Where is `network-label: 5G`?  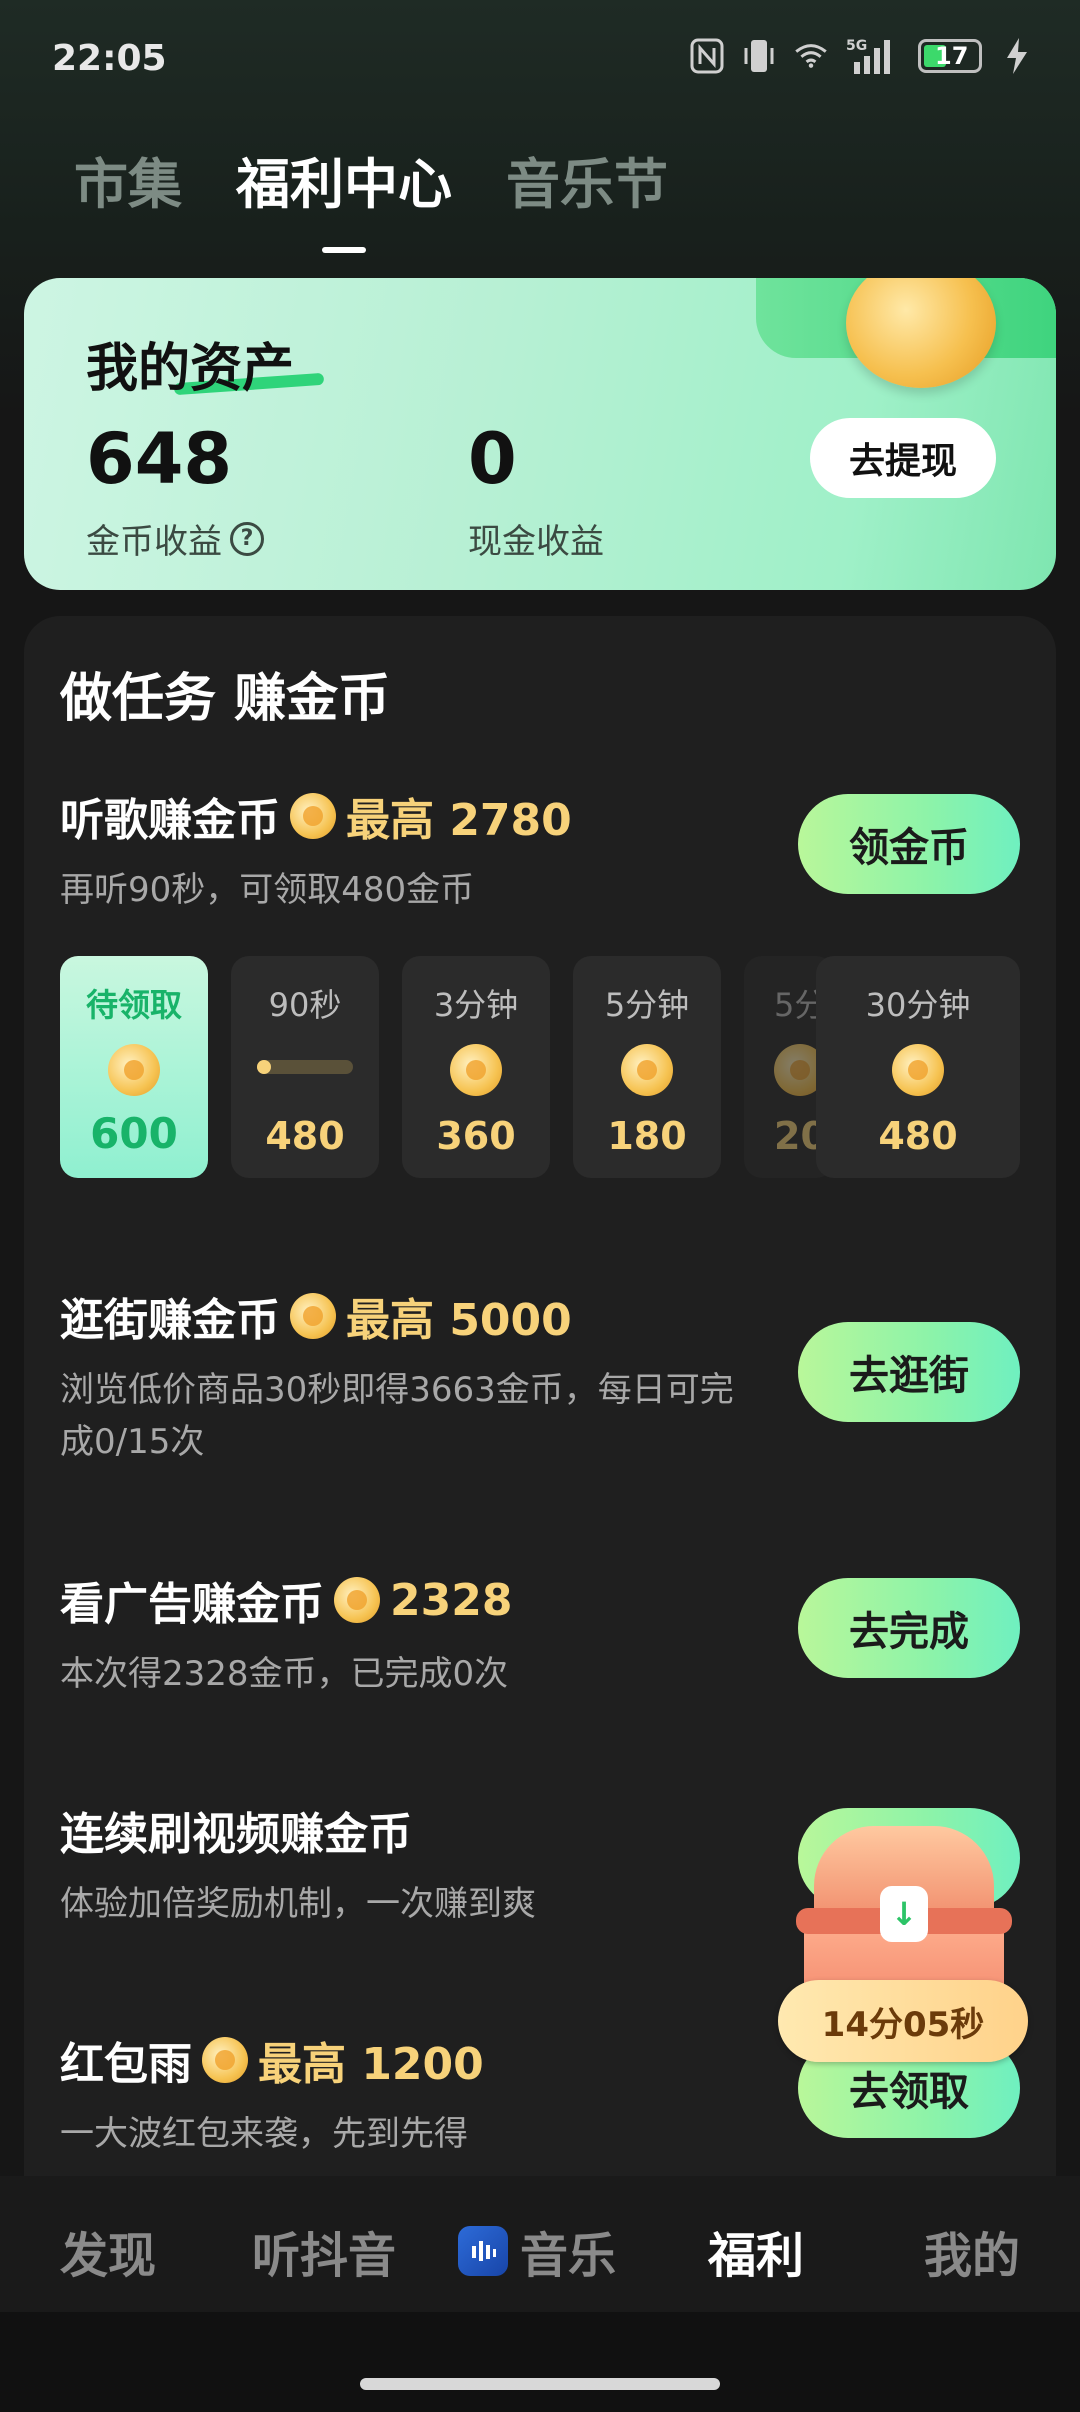
network-label: 5G is located at coordinates (856, 46).